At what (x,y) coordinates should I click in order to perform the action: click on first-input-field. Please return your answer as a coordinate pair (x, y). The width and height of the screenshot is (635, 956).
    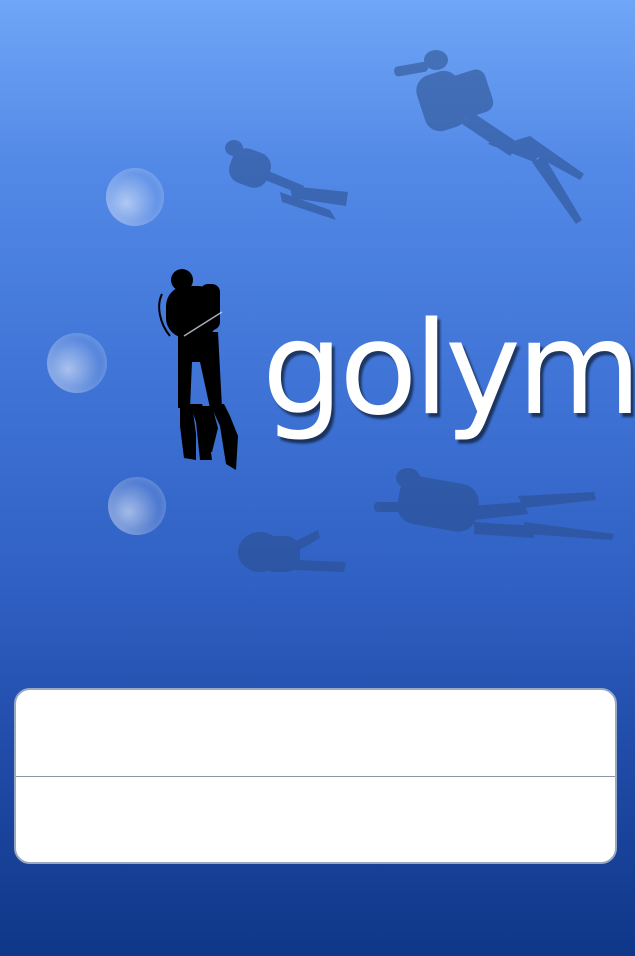
    Looking at the image, I should click on (315, 733).